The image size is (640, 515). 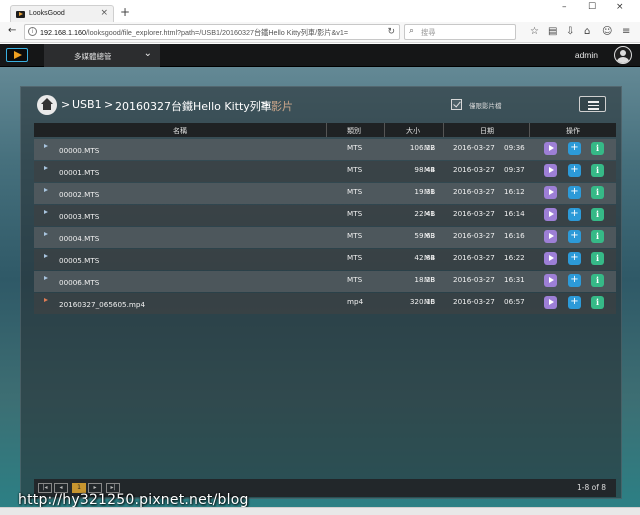 What do you see at coordinates (325, 237) in the screenshot?
I see `table-row: 00004.MTS MTS 59.63 MB 2016-03-27 16:16 + i` at bounding box center [325, 237].